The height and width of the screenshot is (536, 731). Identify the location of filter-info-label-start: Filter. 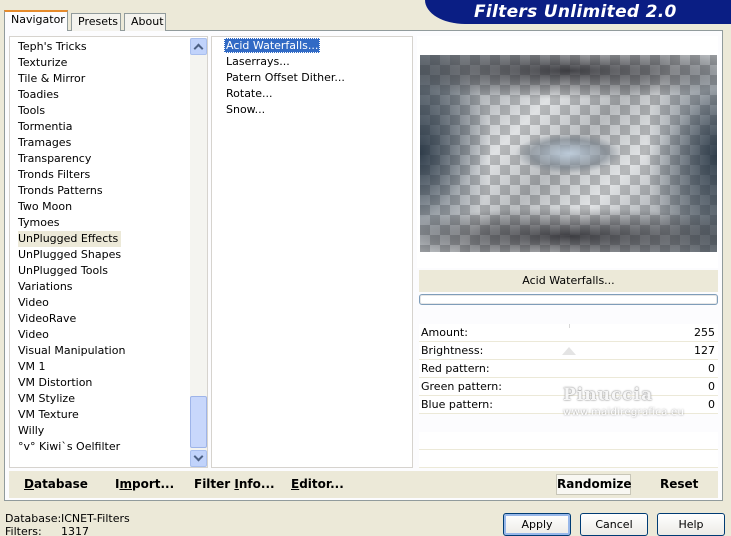
(214, 484).